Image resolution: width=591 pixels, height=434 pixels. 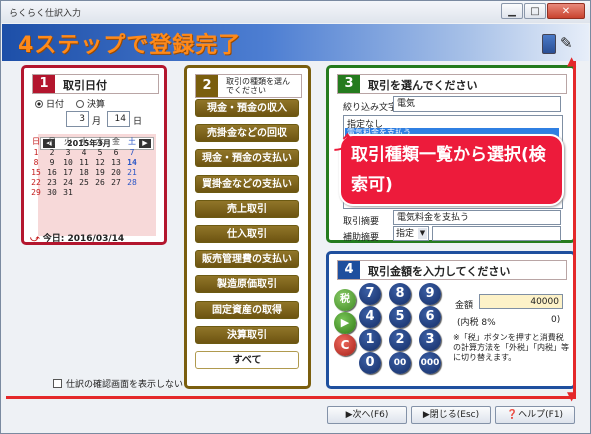 I want to click on tax-key: 税, so click(x=345, y=300).